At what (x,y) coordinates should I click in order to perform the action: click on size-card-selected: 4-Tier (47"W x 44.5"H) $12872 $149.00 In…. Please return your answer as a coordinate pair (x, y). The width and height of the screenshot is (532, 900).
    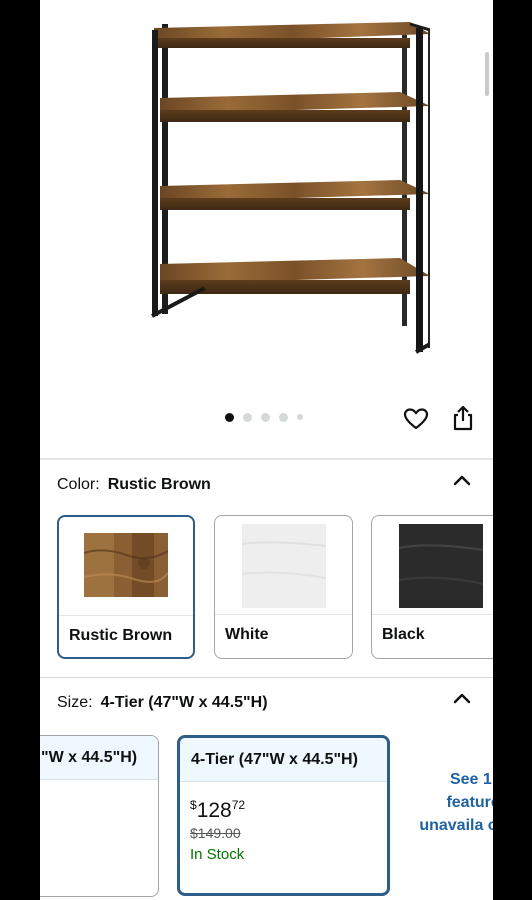
    Looking at the image, I should click on (283, 815).